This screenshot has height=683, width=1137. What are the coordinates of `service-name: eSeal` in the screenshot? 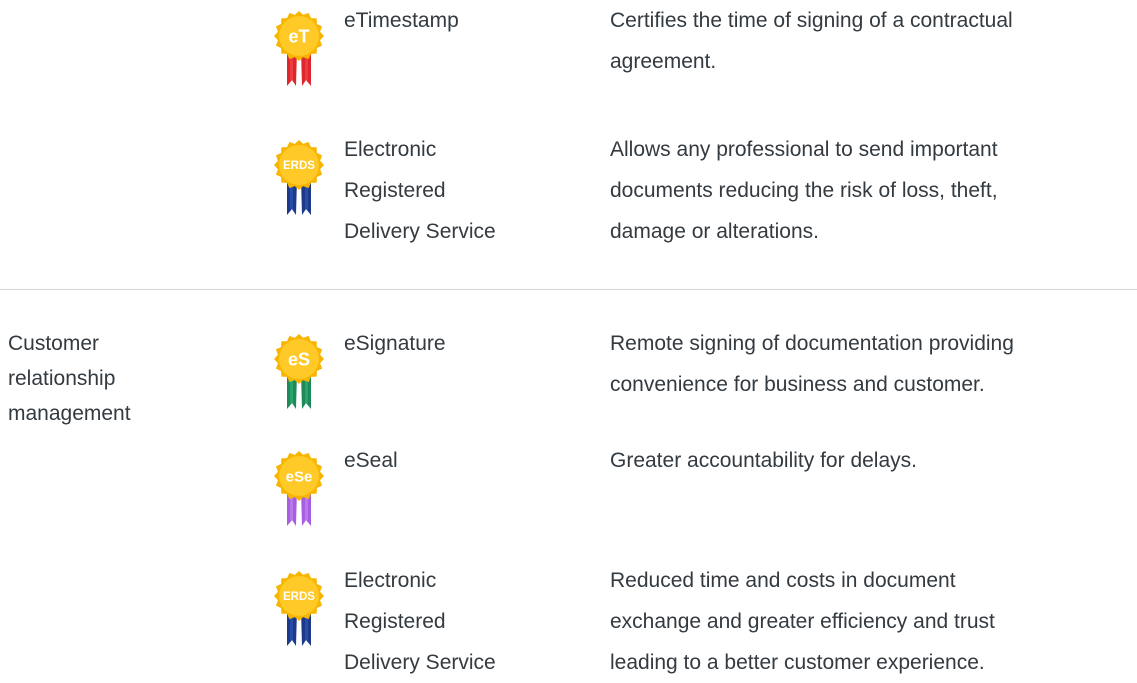 It's located at (371, 460).